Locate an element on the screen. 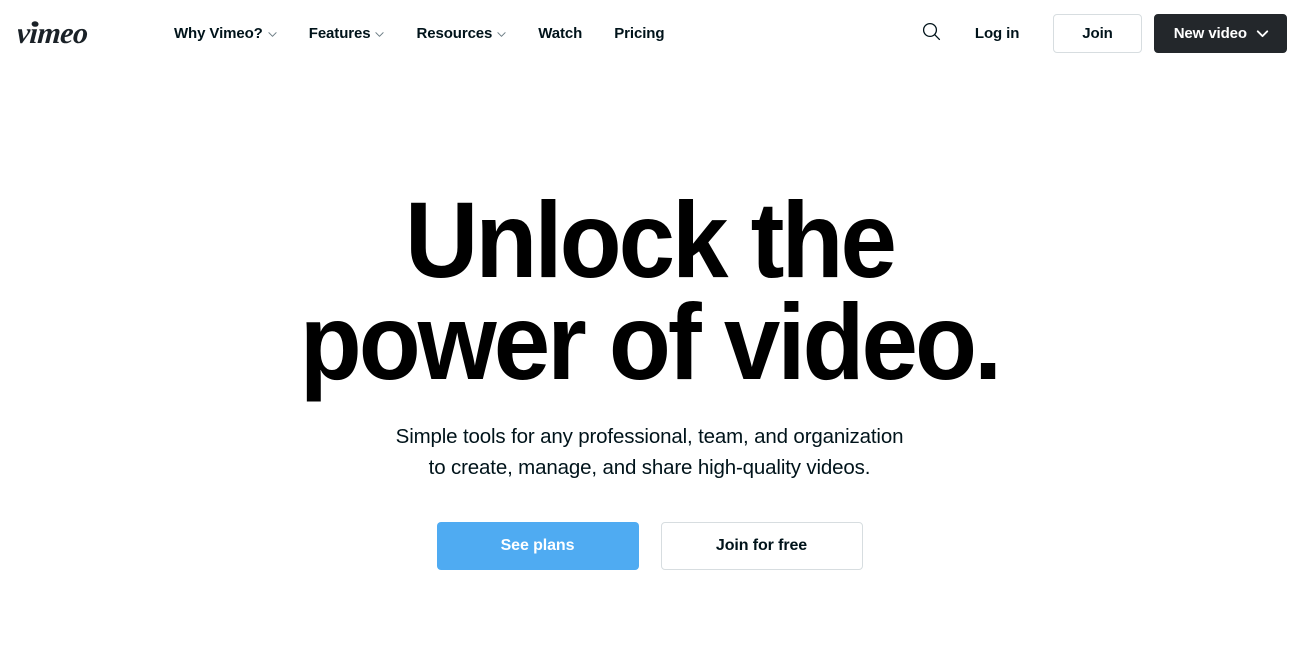 Image resolution: width=1299 pixels, height=651 pixels. svg-text: vimeo is located at coordinates (53, 33).